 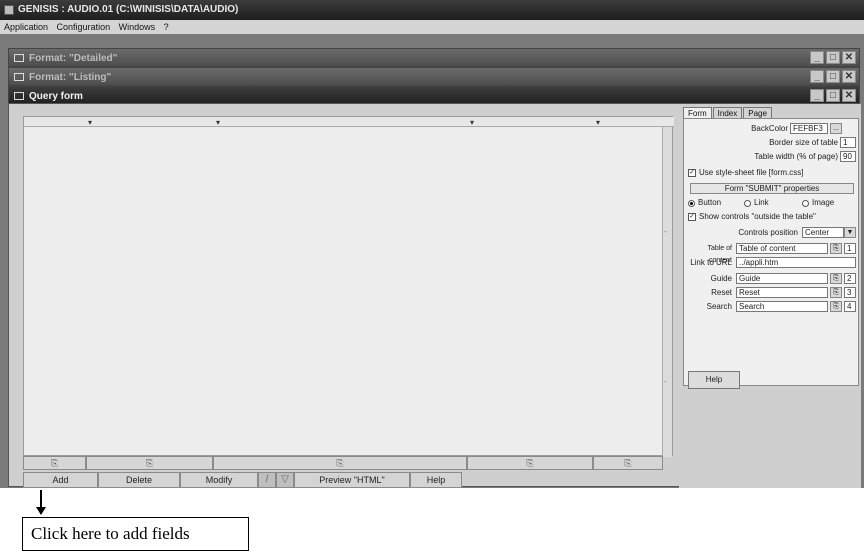 I want to click on add-button: Add, so click(x=60, y=480).